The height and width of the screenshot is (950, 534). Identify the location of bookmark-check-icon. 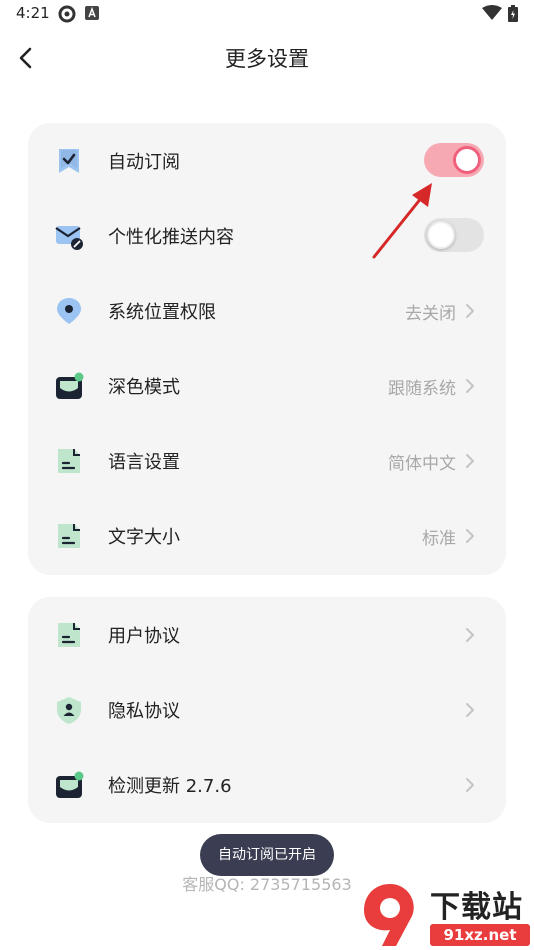
(69, 161).